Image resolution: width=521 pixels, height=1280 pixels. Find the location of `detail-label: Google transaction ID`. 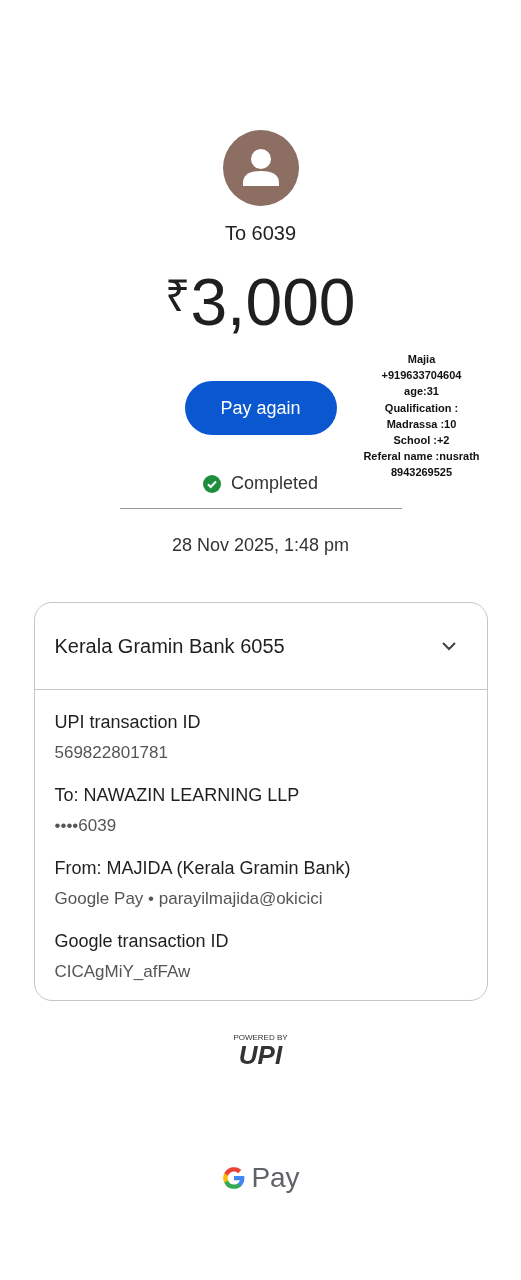

detail-label: Google transaction ID is located at coordinates (142, 941).